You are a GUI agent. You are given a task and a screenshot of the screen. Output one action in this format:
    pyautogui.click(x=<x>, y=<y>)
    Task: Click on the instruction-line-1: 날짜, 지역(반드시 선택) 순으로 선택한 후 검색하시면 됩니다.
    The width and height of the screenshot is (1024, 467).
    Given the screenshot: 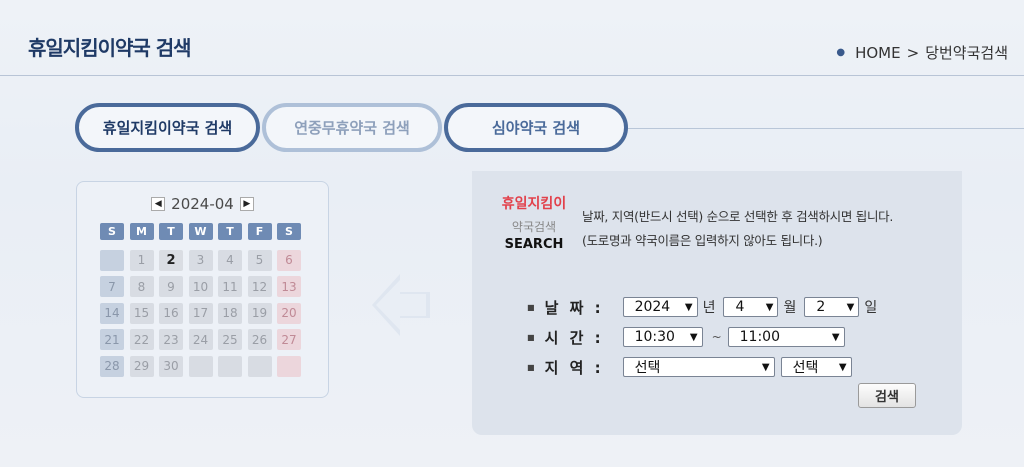 What is the action you would take?
    pyautogui.click(x=738, y=216)
    